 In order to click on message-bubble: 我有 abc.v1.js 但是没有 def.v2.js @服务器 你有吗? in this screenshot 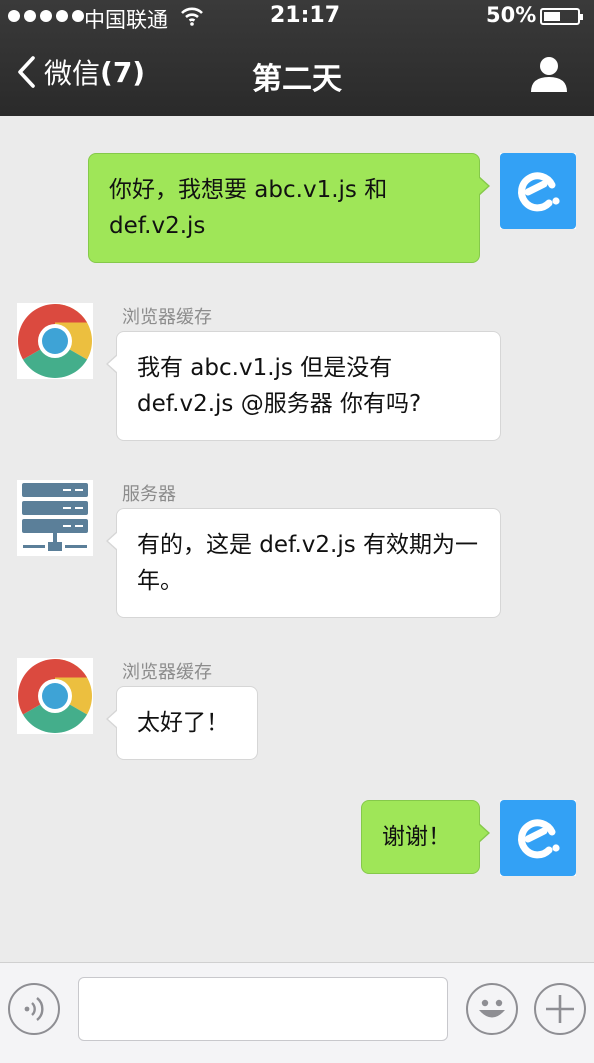, I will do `click(303, 386)`.